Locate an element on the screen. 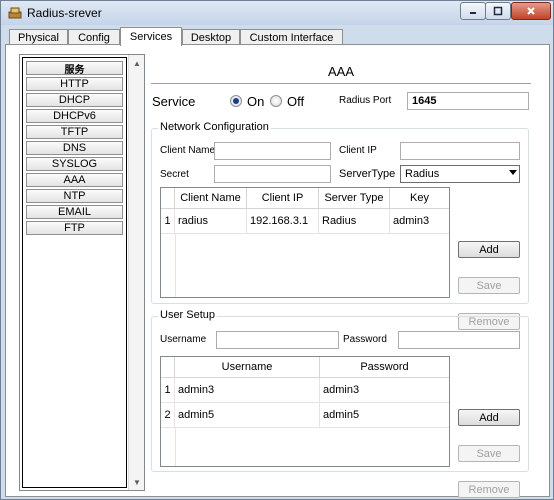  remove-user-button: Remove is located at coordinates (489, 489).